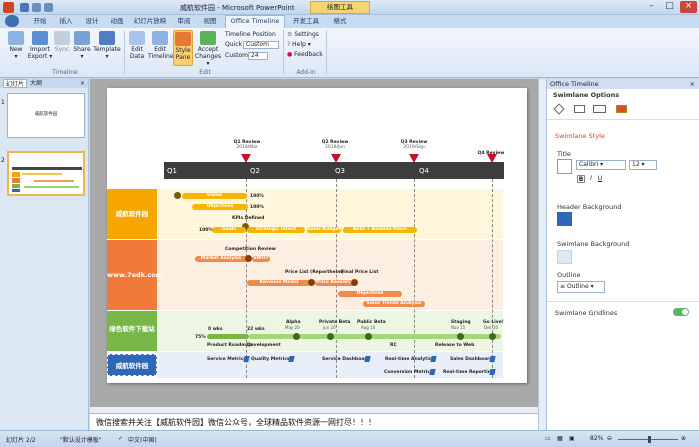  Describe the element at coordinates (150, 22) in the screenshot. I see `tab-slideshow: 幻灯片放映` at that location.